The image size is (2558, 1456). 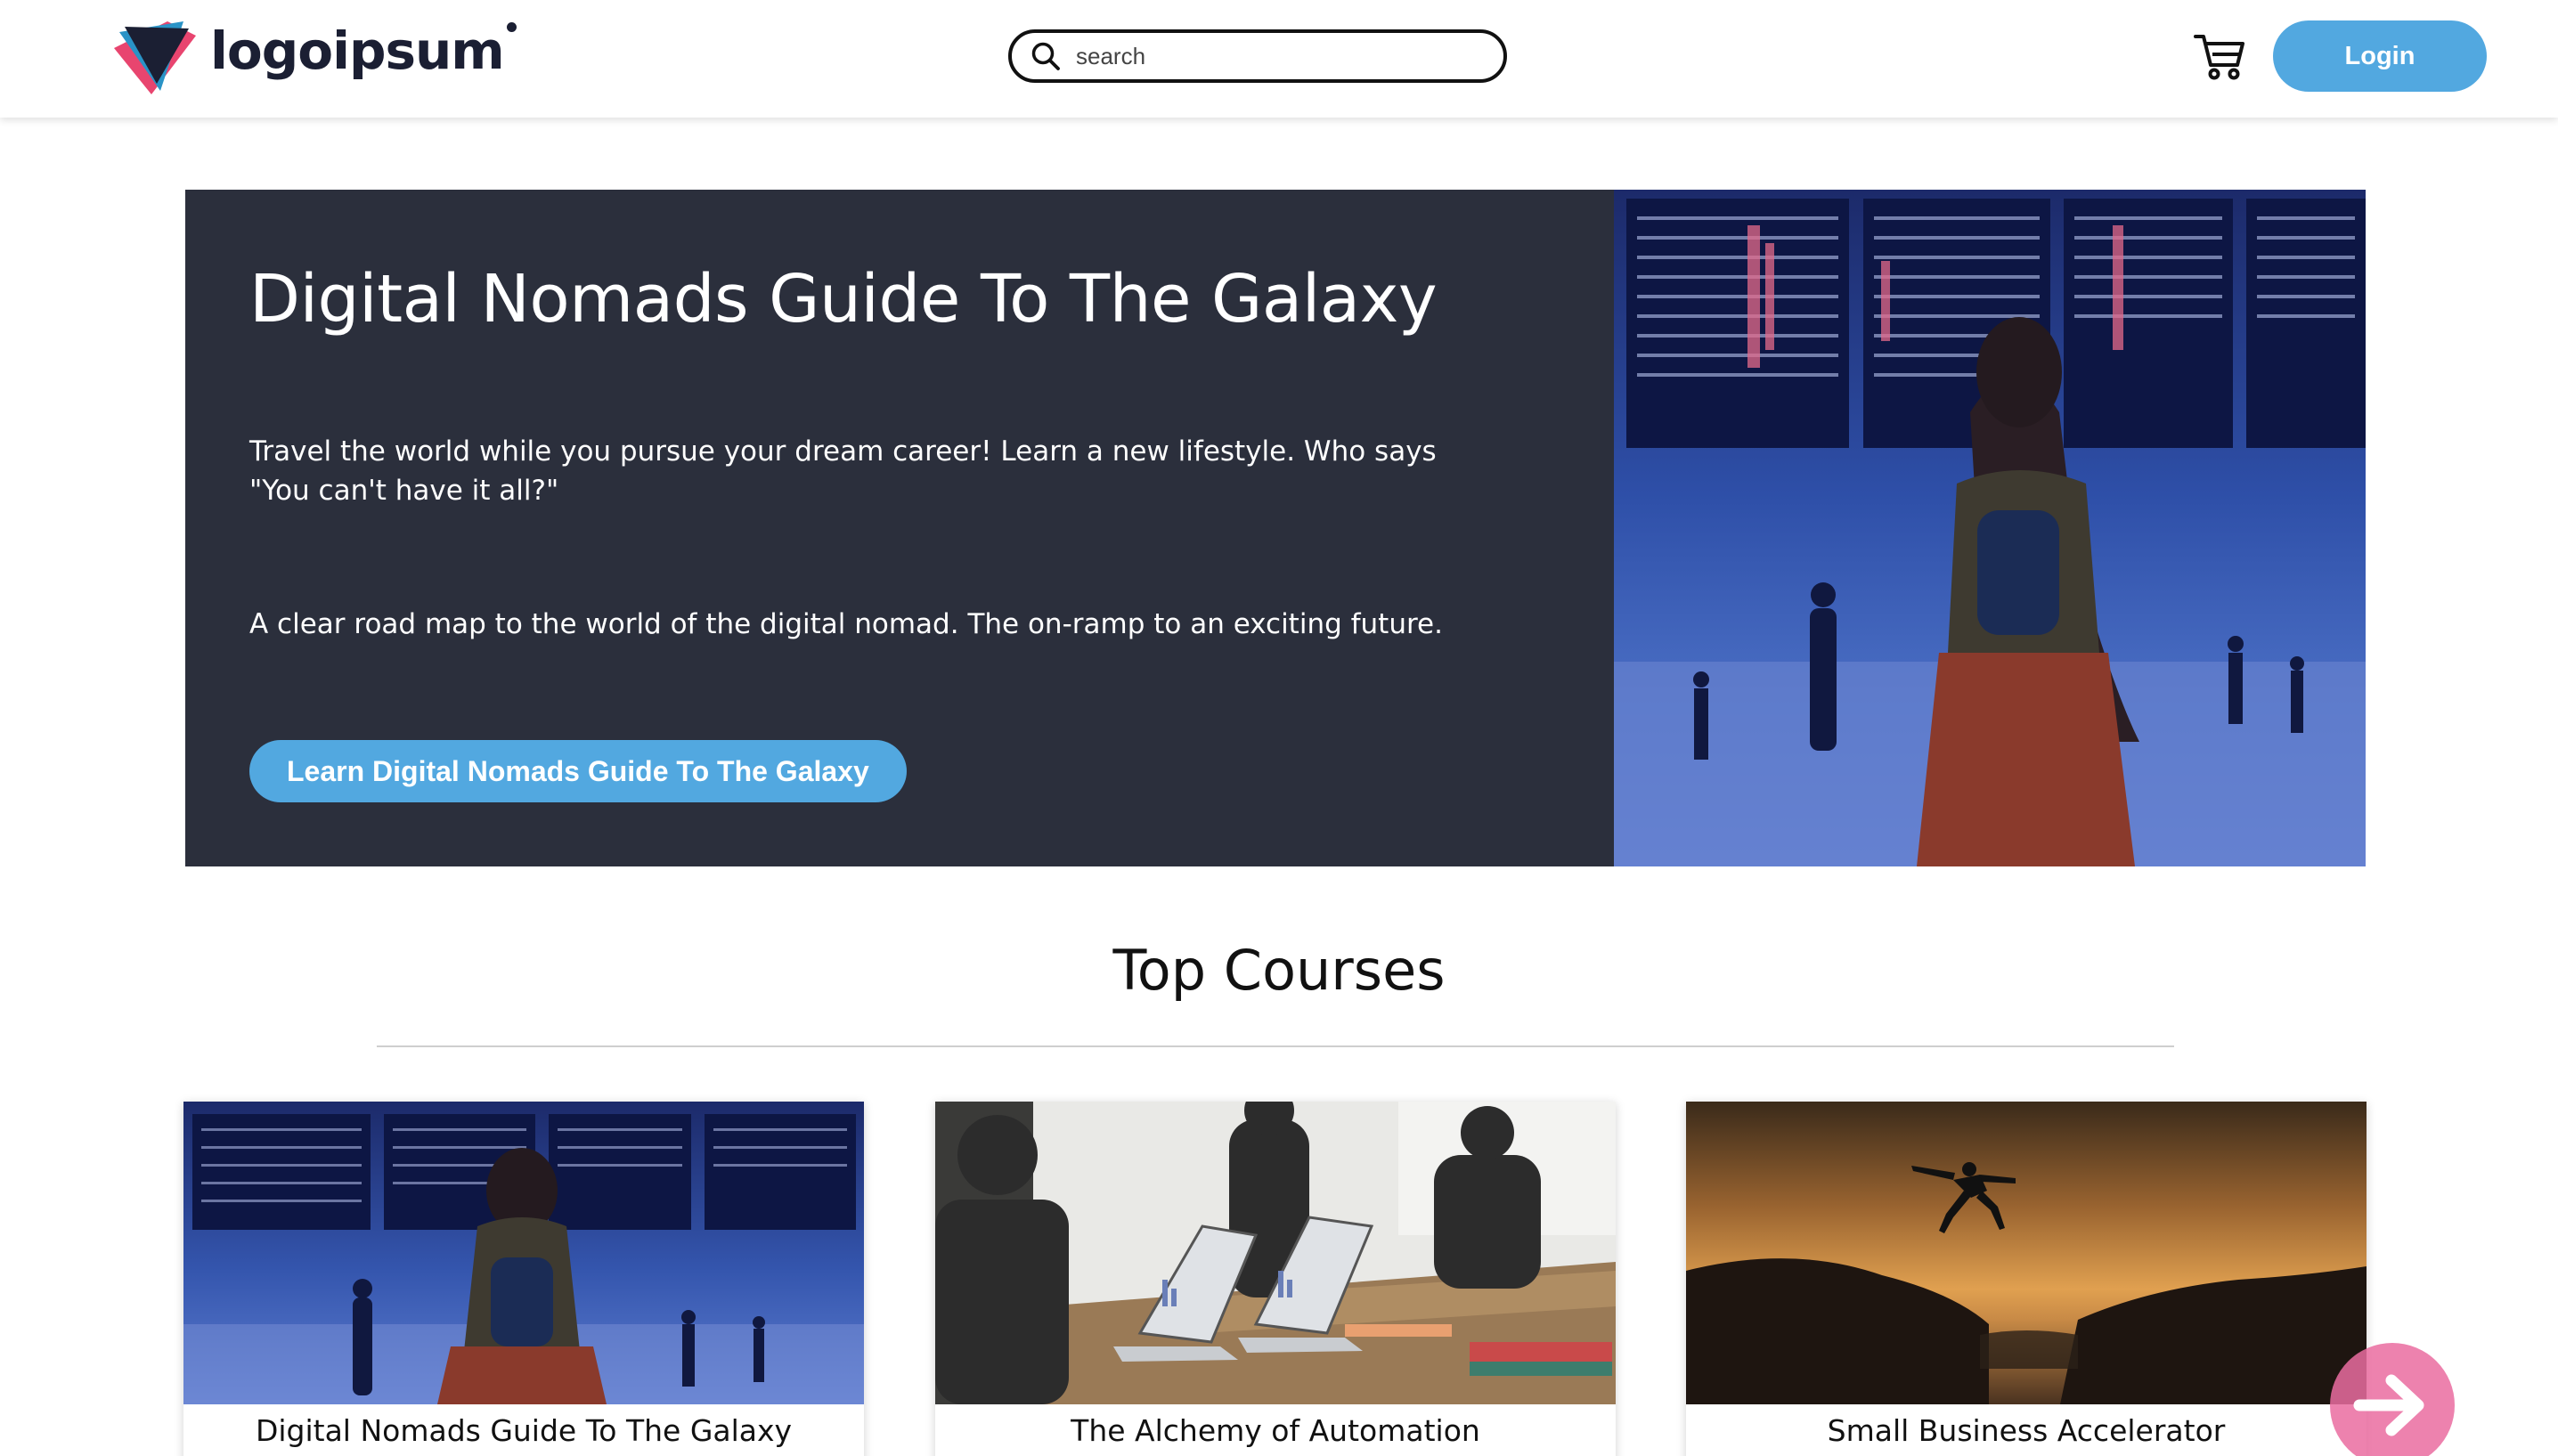 I want to click on arrow-right-icon, so click(x=2388, y=1405).